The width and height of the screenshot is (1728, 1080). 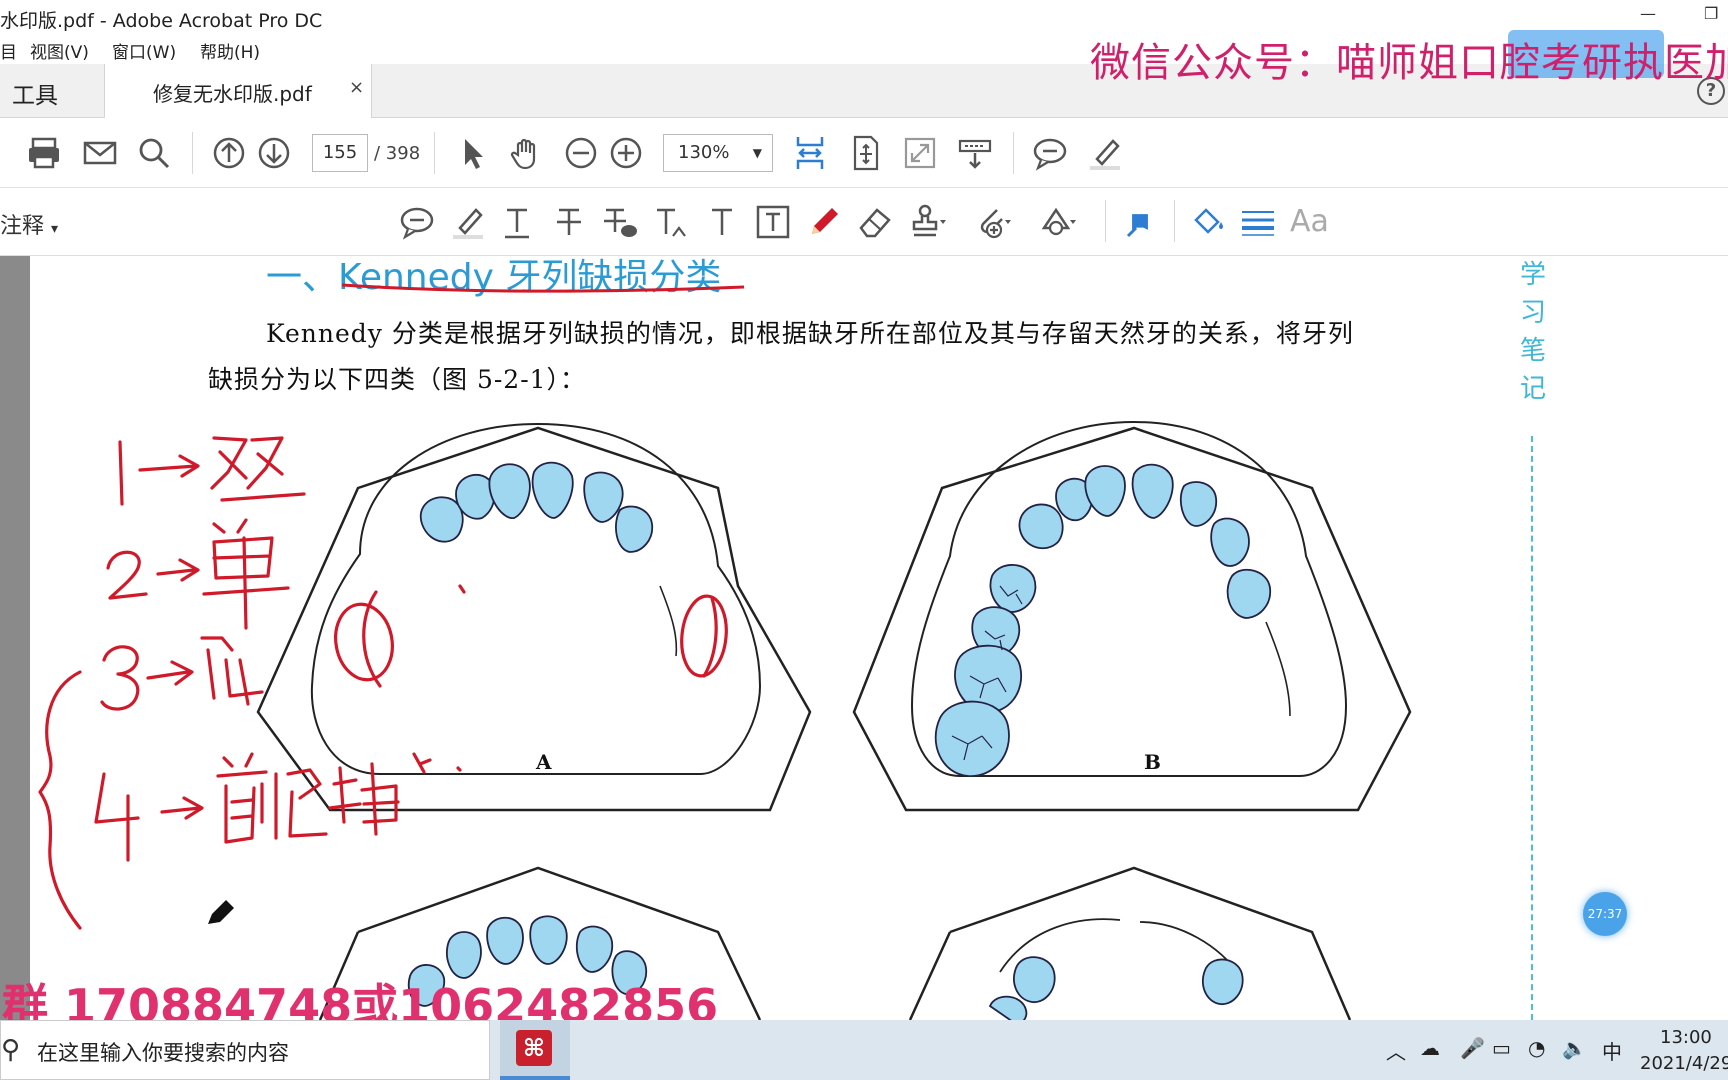 What do you see at coordinates (1605, 914) in the screenshot?
I see `timer-badge: 27:37` at bounding box center [1605, 914].